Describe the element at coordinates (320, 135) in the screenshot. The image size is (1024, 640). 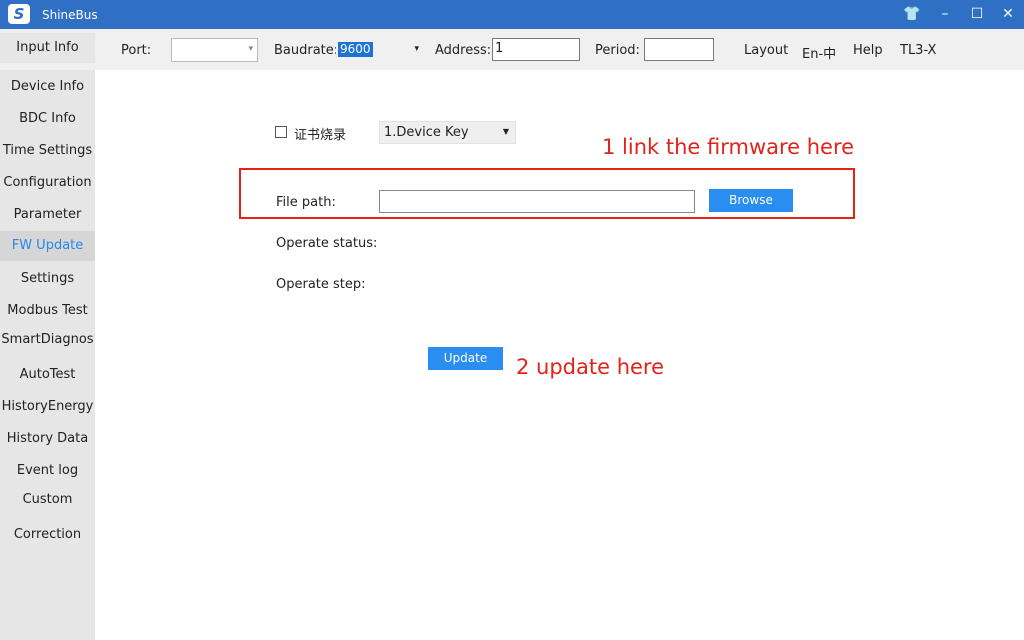
I see `cert-checkbox-label: 证书烧录` at that location.